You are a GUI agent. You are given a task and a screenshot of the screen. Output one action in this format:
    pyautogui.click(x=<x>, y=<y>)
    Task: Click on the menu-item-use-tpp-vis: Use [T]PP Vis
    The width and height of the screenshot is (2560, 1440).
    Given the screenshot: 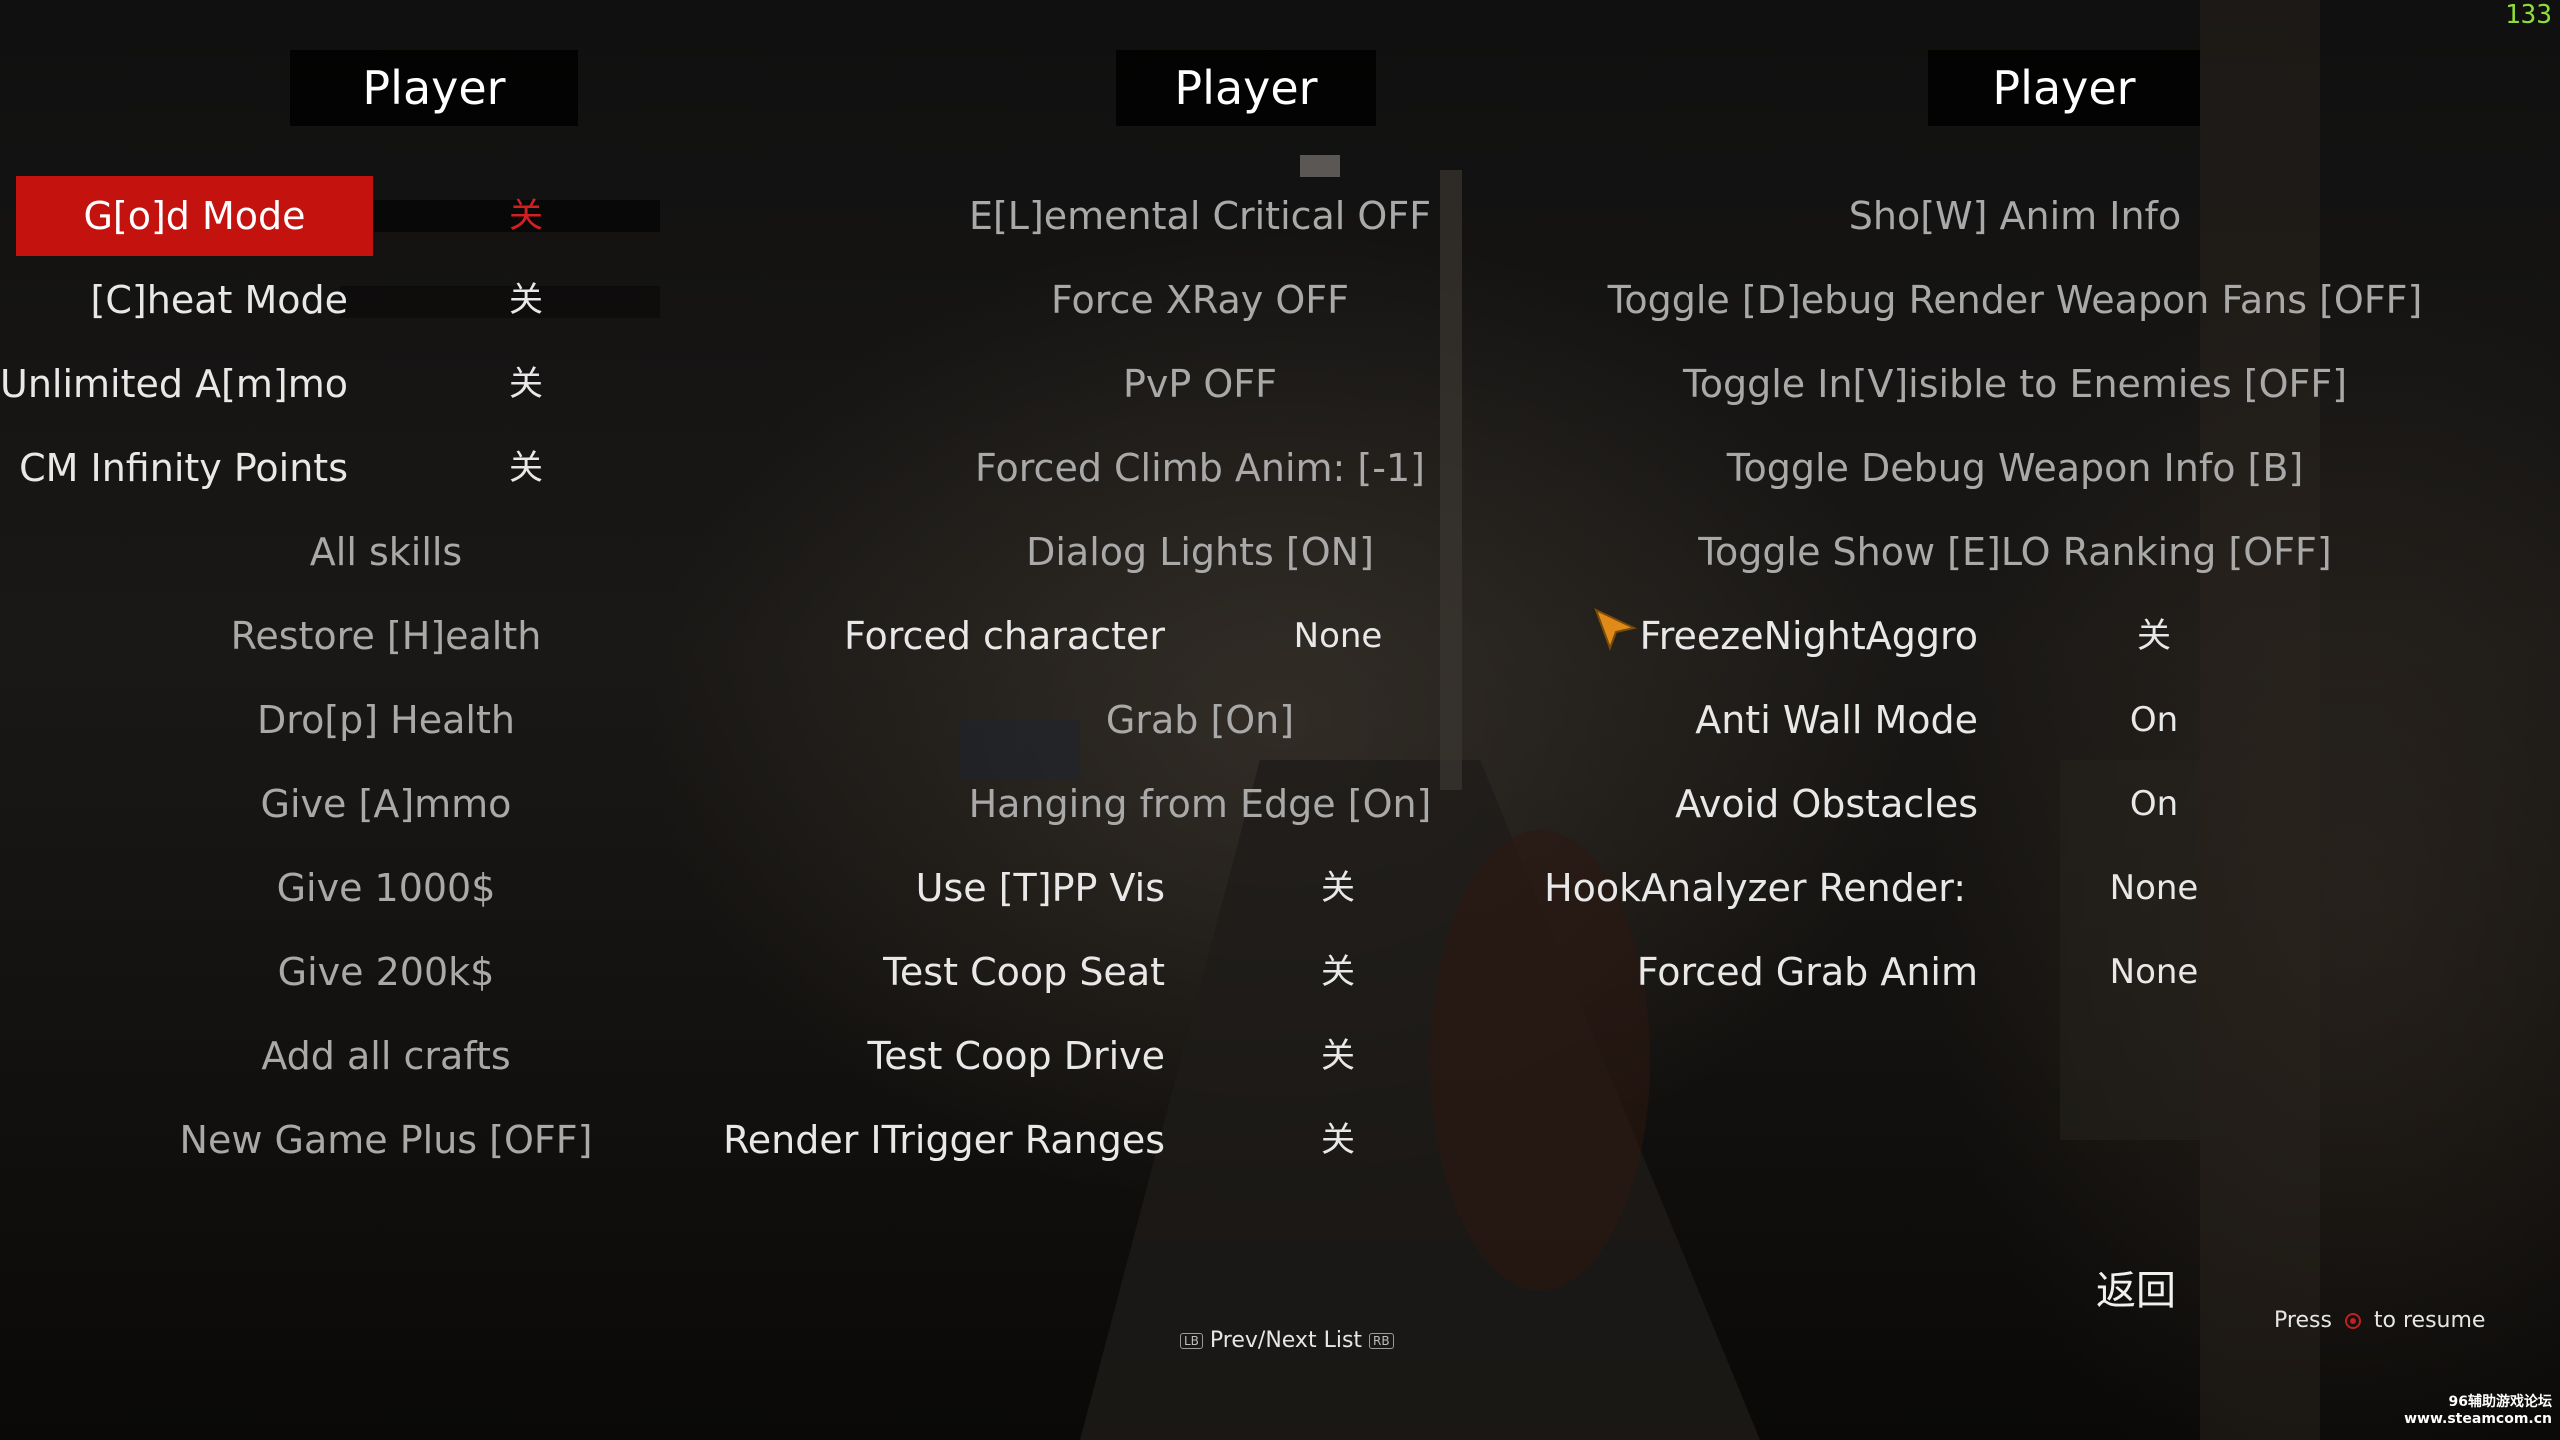 What is the action you would take?
    pyautogui.click(x=882, y=888)
    